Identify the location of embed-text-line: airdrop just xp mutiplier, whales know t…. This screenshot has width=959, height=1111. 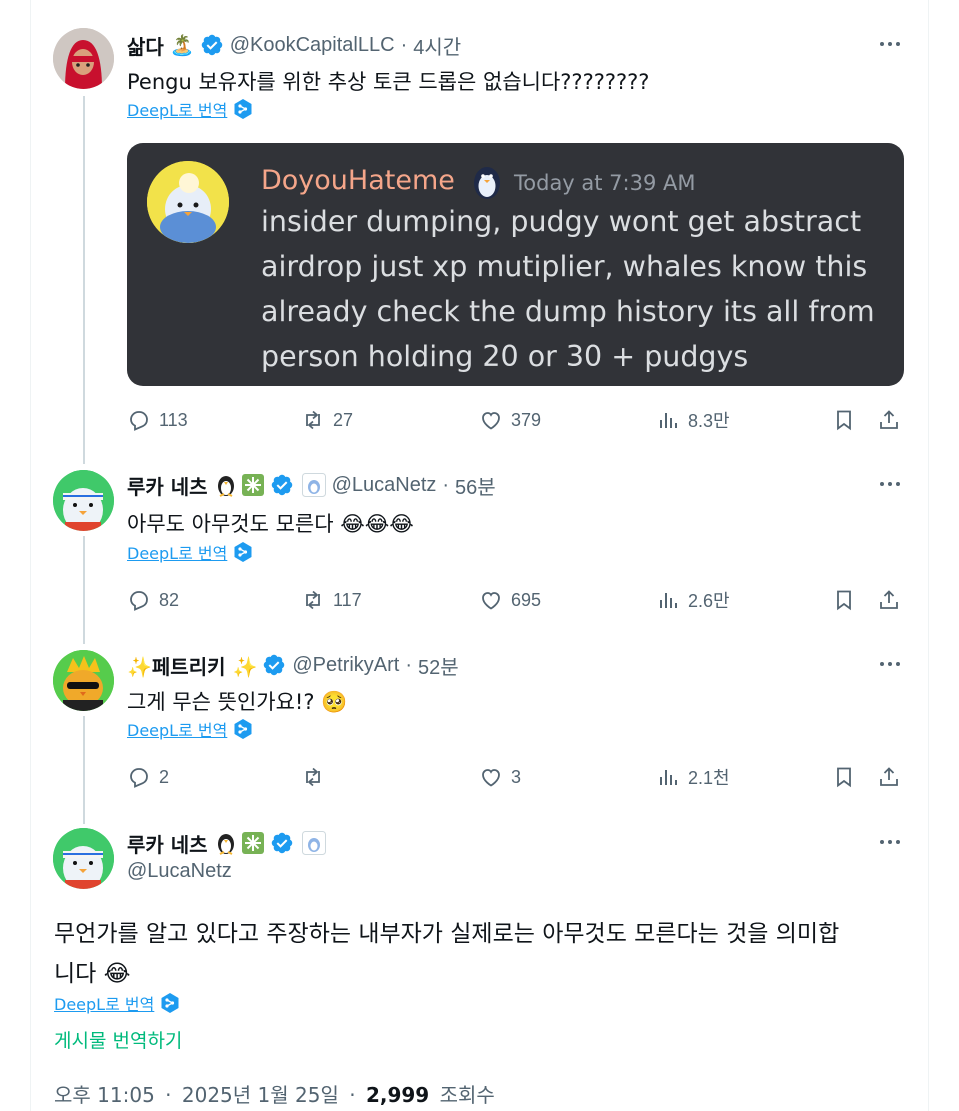
(564, 266).